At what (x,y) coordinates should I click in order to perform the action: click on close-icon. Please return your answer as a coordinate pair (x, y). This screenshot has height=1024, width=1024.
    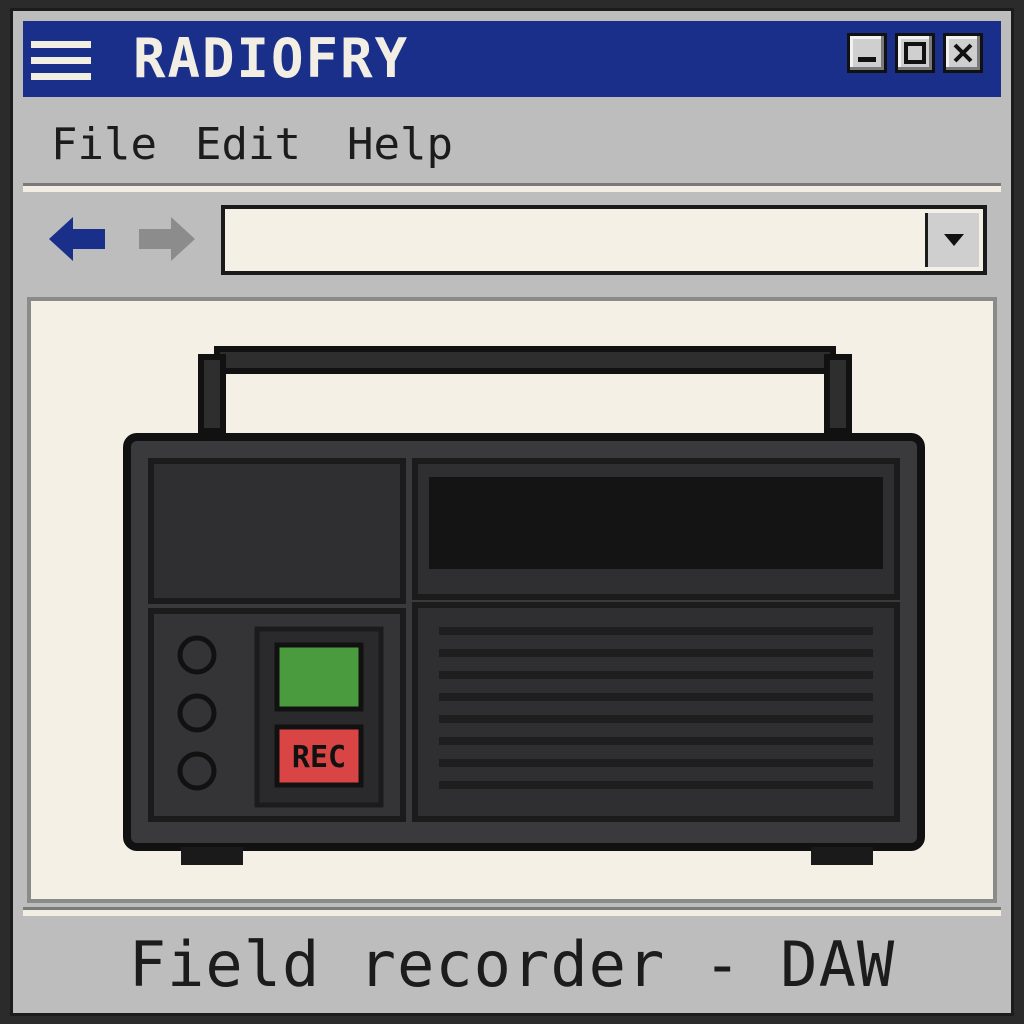
    Looking at the image, I should click on (963, 53).